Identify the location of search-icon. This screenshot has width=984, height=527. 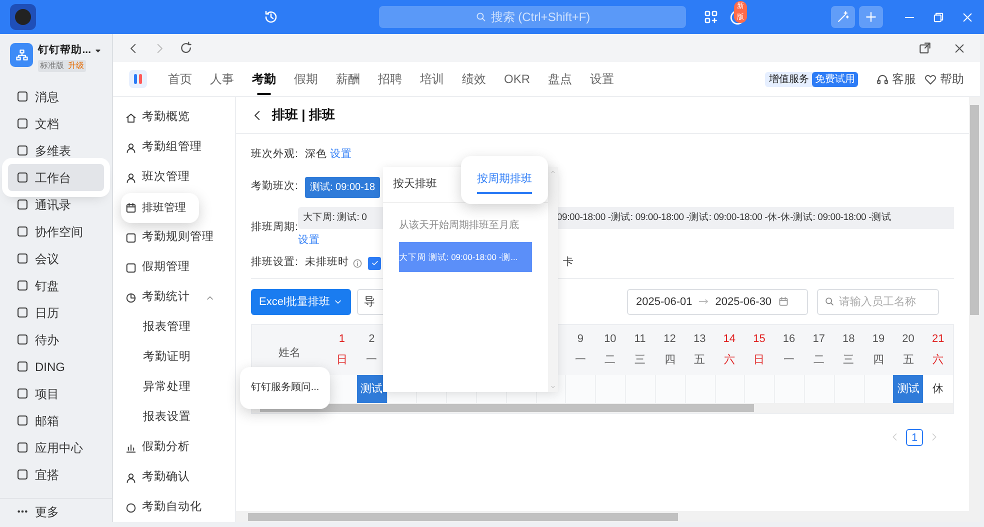
(829, 302).